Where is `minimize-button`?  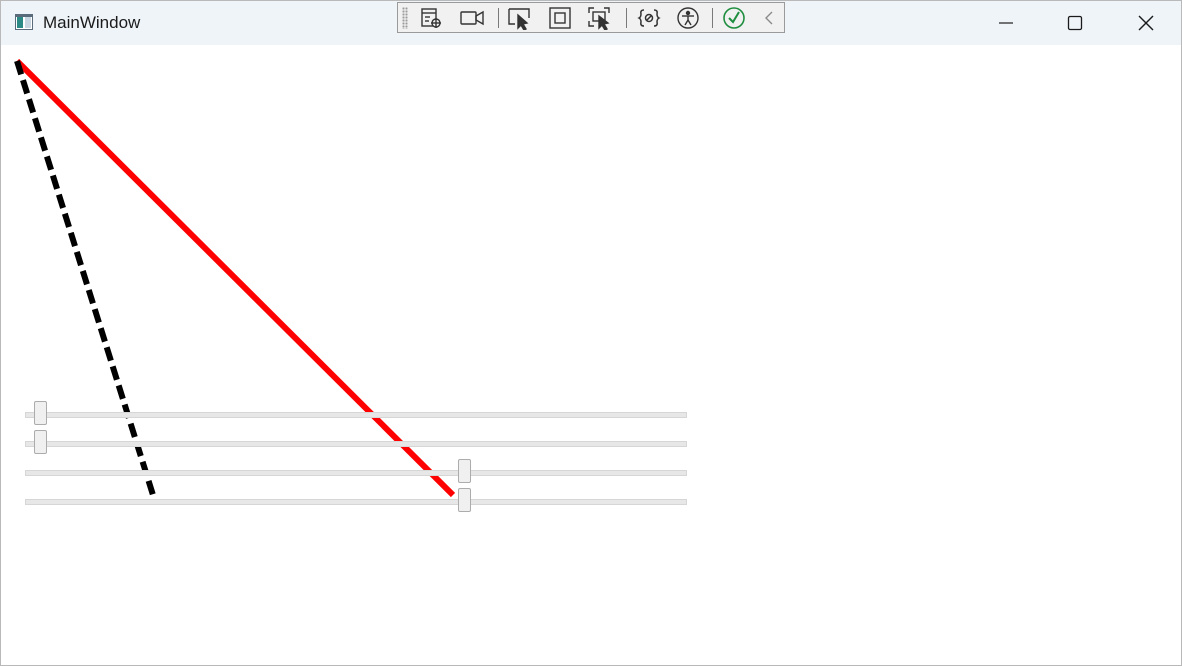
minimize-button is located at coordinates (1006, 23).